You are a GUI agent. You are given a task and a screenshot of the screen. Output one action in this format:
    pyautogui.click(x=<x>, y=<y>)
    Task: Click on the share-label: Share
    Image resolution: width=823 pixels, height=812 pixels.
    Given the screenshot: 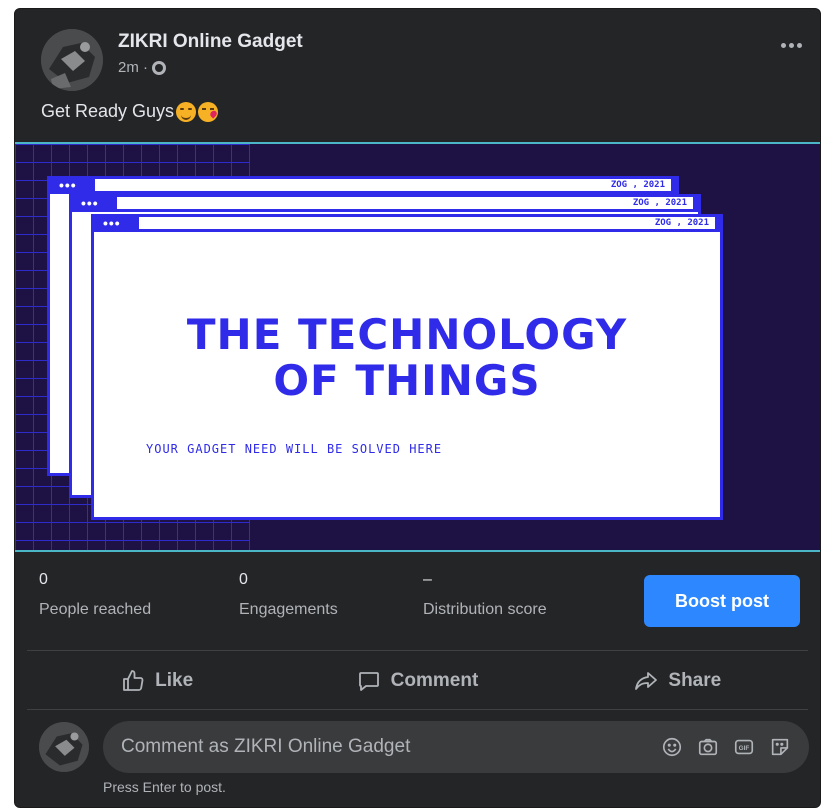 What is the action you would take?
    pyautogui.click(x=695, y=680)
    